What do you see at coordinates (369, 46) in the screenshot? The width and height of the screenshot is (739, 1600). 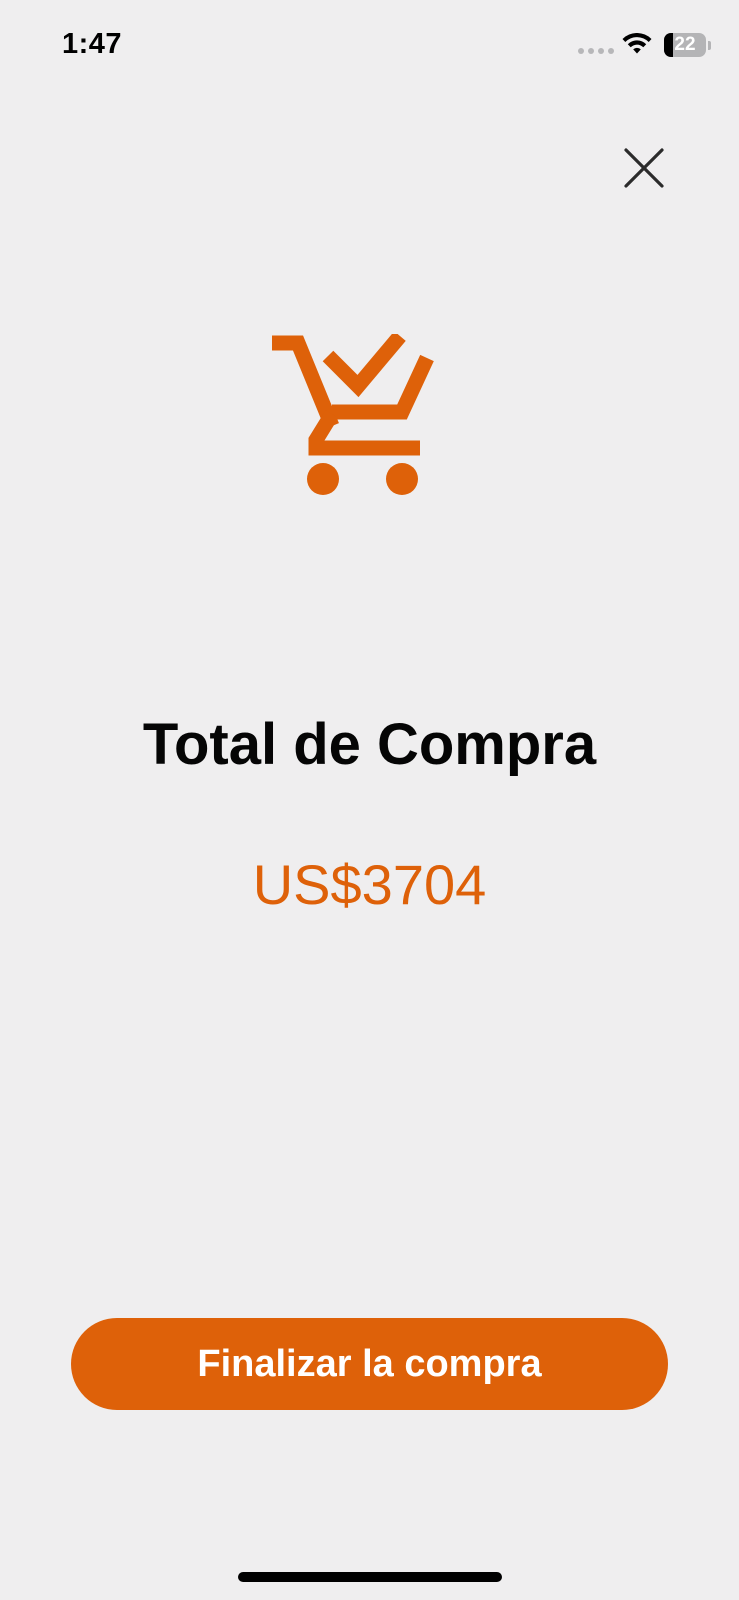 I see `status-bar: 1:47 22` at bounding box center [369, 46].